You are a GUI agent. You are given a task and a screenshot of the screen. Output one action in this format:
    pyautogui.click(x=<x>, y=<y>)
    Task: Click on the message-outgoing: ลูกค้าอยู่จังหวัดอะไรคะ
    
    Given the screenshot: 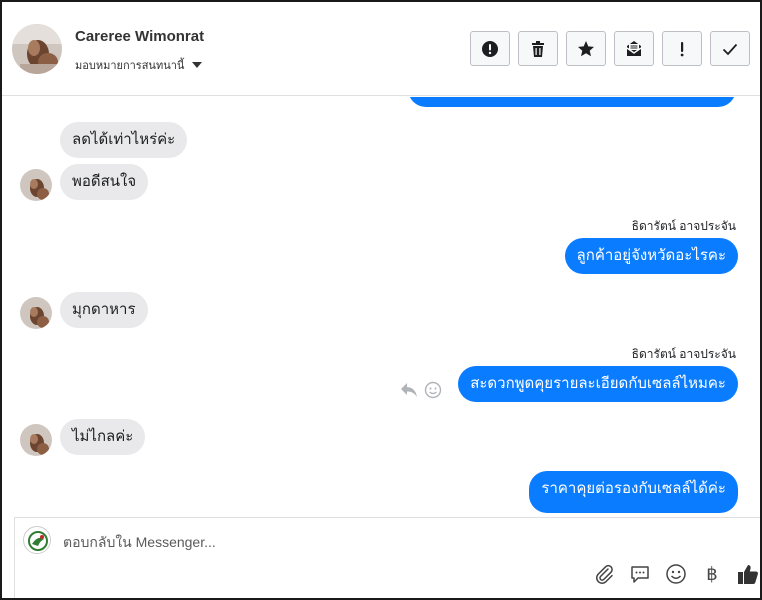 What is the action you would take?
    pyautogui.click(x=651, y=256)
    